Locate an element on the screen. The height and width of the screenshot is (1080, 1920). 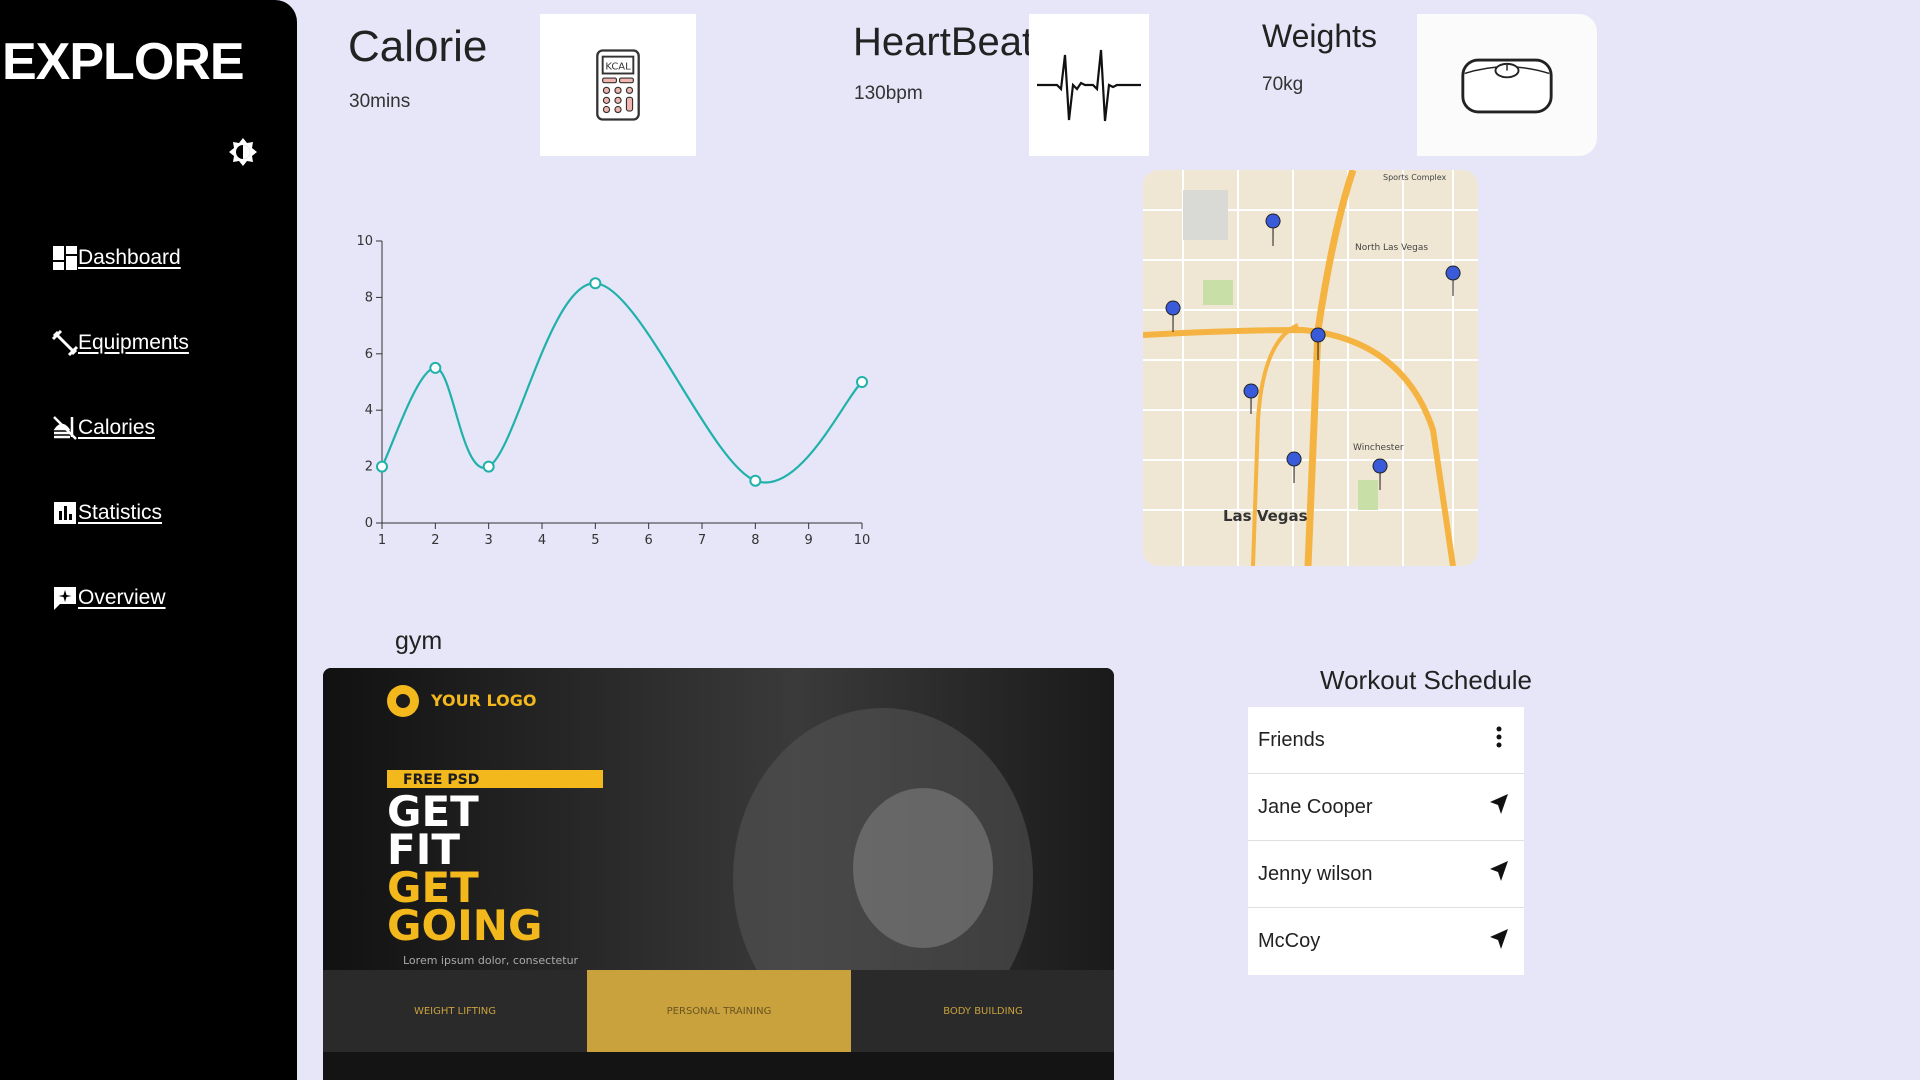
map-label: Sports Complex is located at coordinates (1415, 177).